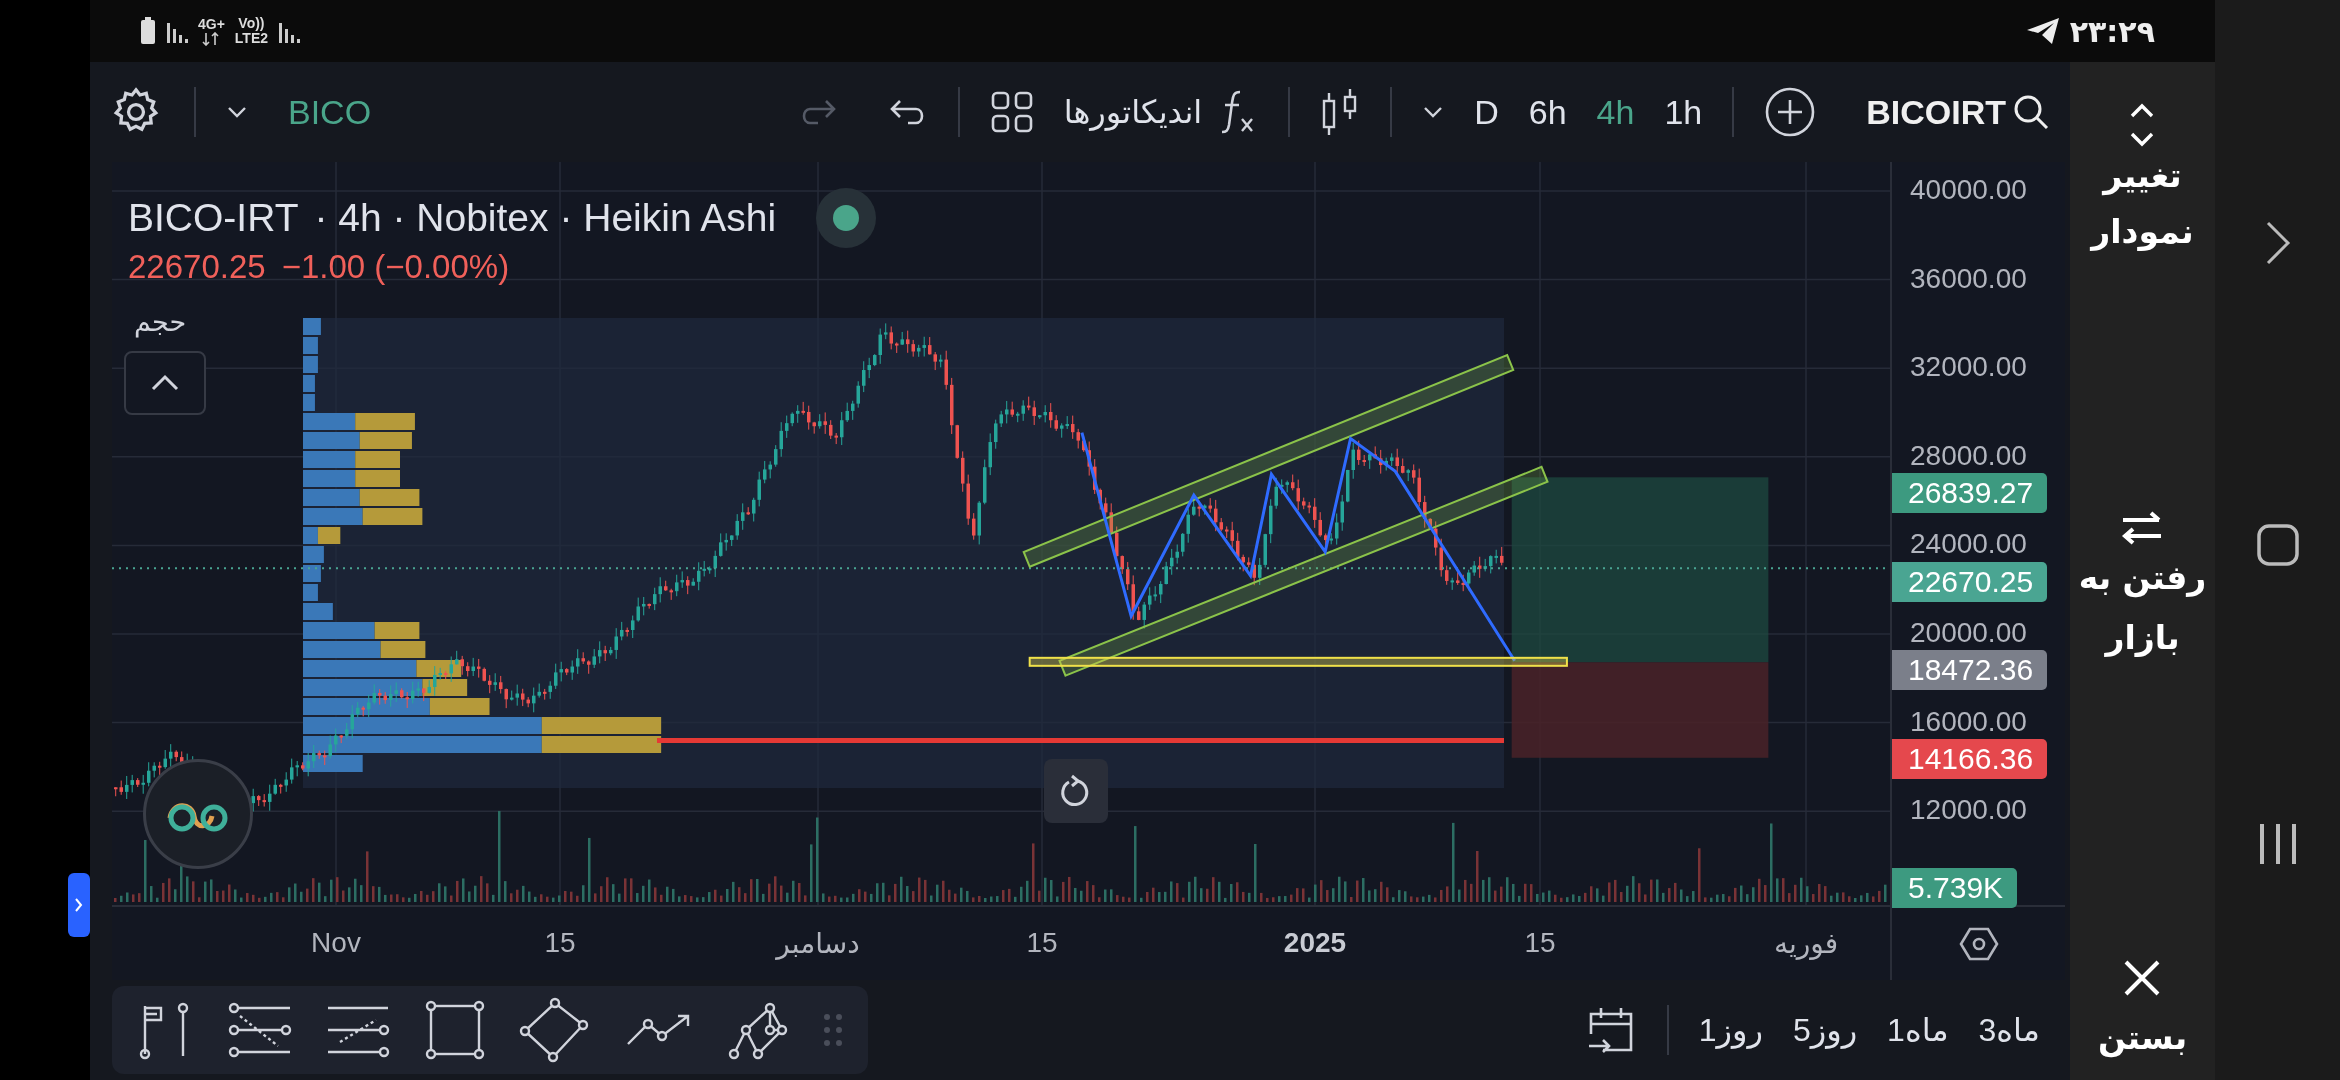 This screenshot has height=1080, width=2340. I want to click on price-change: −1.00 (−0.00%), so click(395, 267).